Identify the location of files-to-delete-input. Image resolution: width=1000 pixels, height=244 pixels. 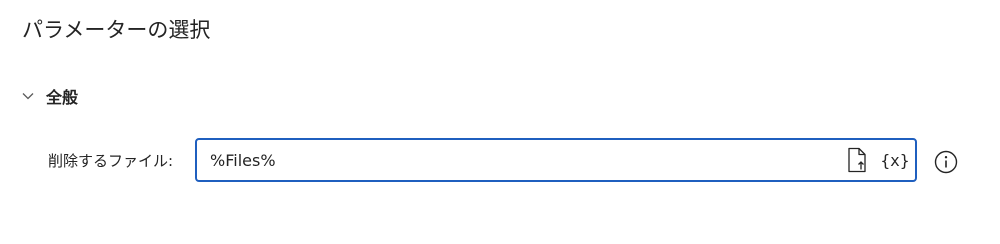
(510, 160).